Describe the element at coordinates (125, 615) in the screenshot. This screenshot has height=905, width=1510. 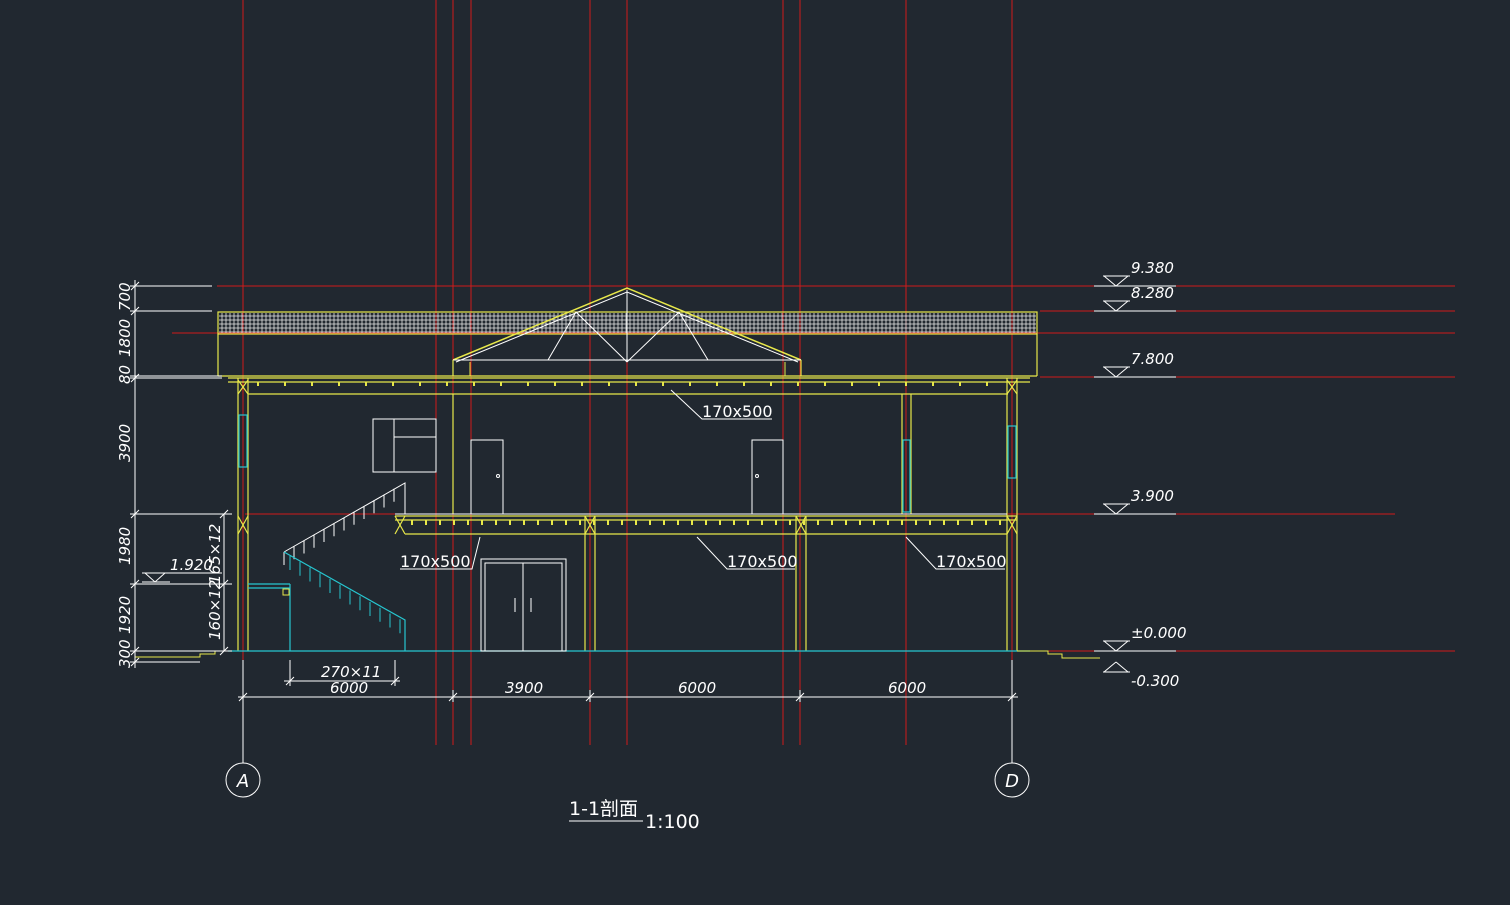
I see `dim-1920: 1920` at that location.